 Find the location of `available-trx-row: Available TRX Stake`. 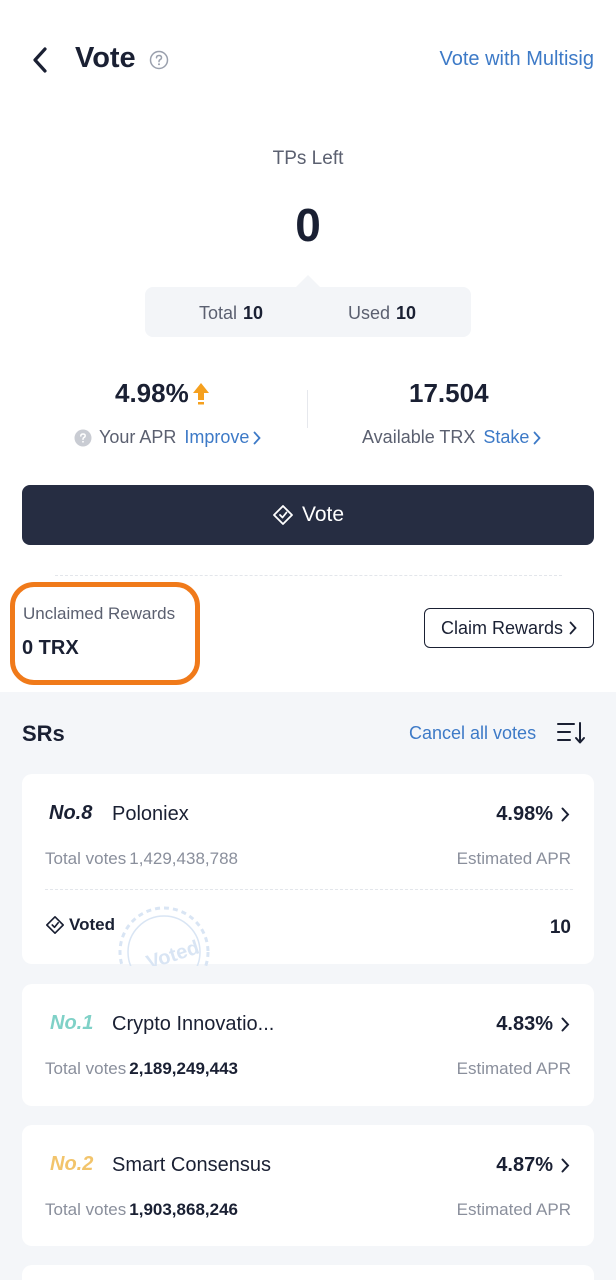

available-trx-row: Available TRX Stake is located at coordinates (452, 437).